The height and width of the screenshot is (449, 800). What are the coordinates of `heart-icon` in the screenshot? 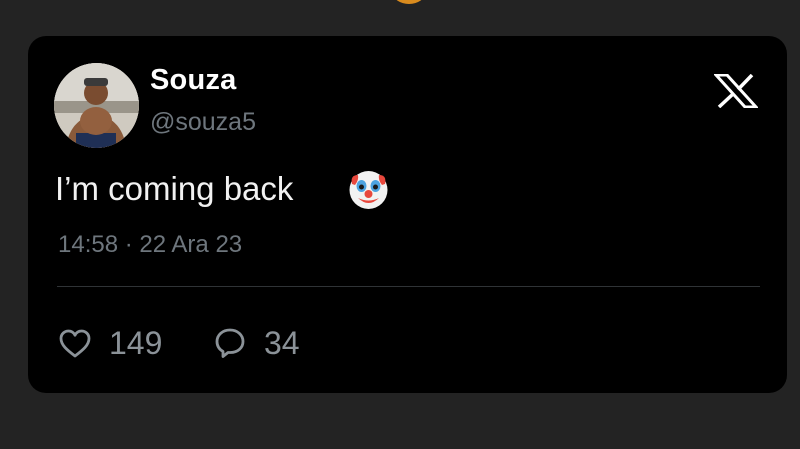 It's located at (75, 343).